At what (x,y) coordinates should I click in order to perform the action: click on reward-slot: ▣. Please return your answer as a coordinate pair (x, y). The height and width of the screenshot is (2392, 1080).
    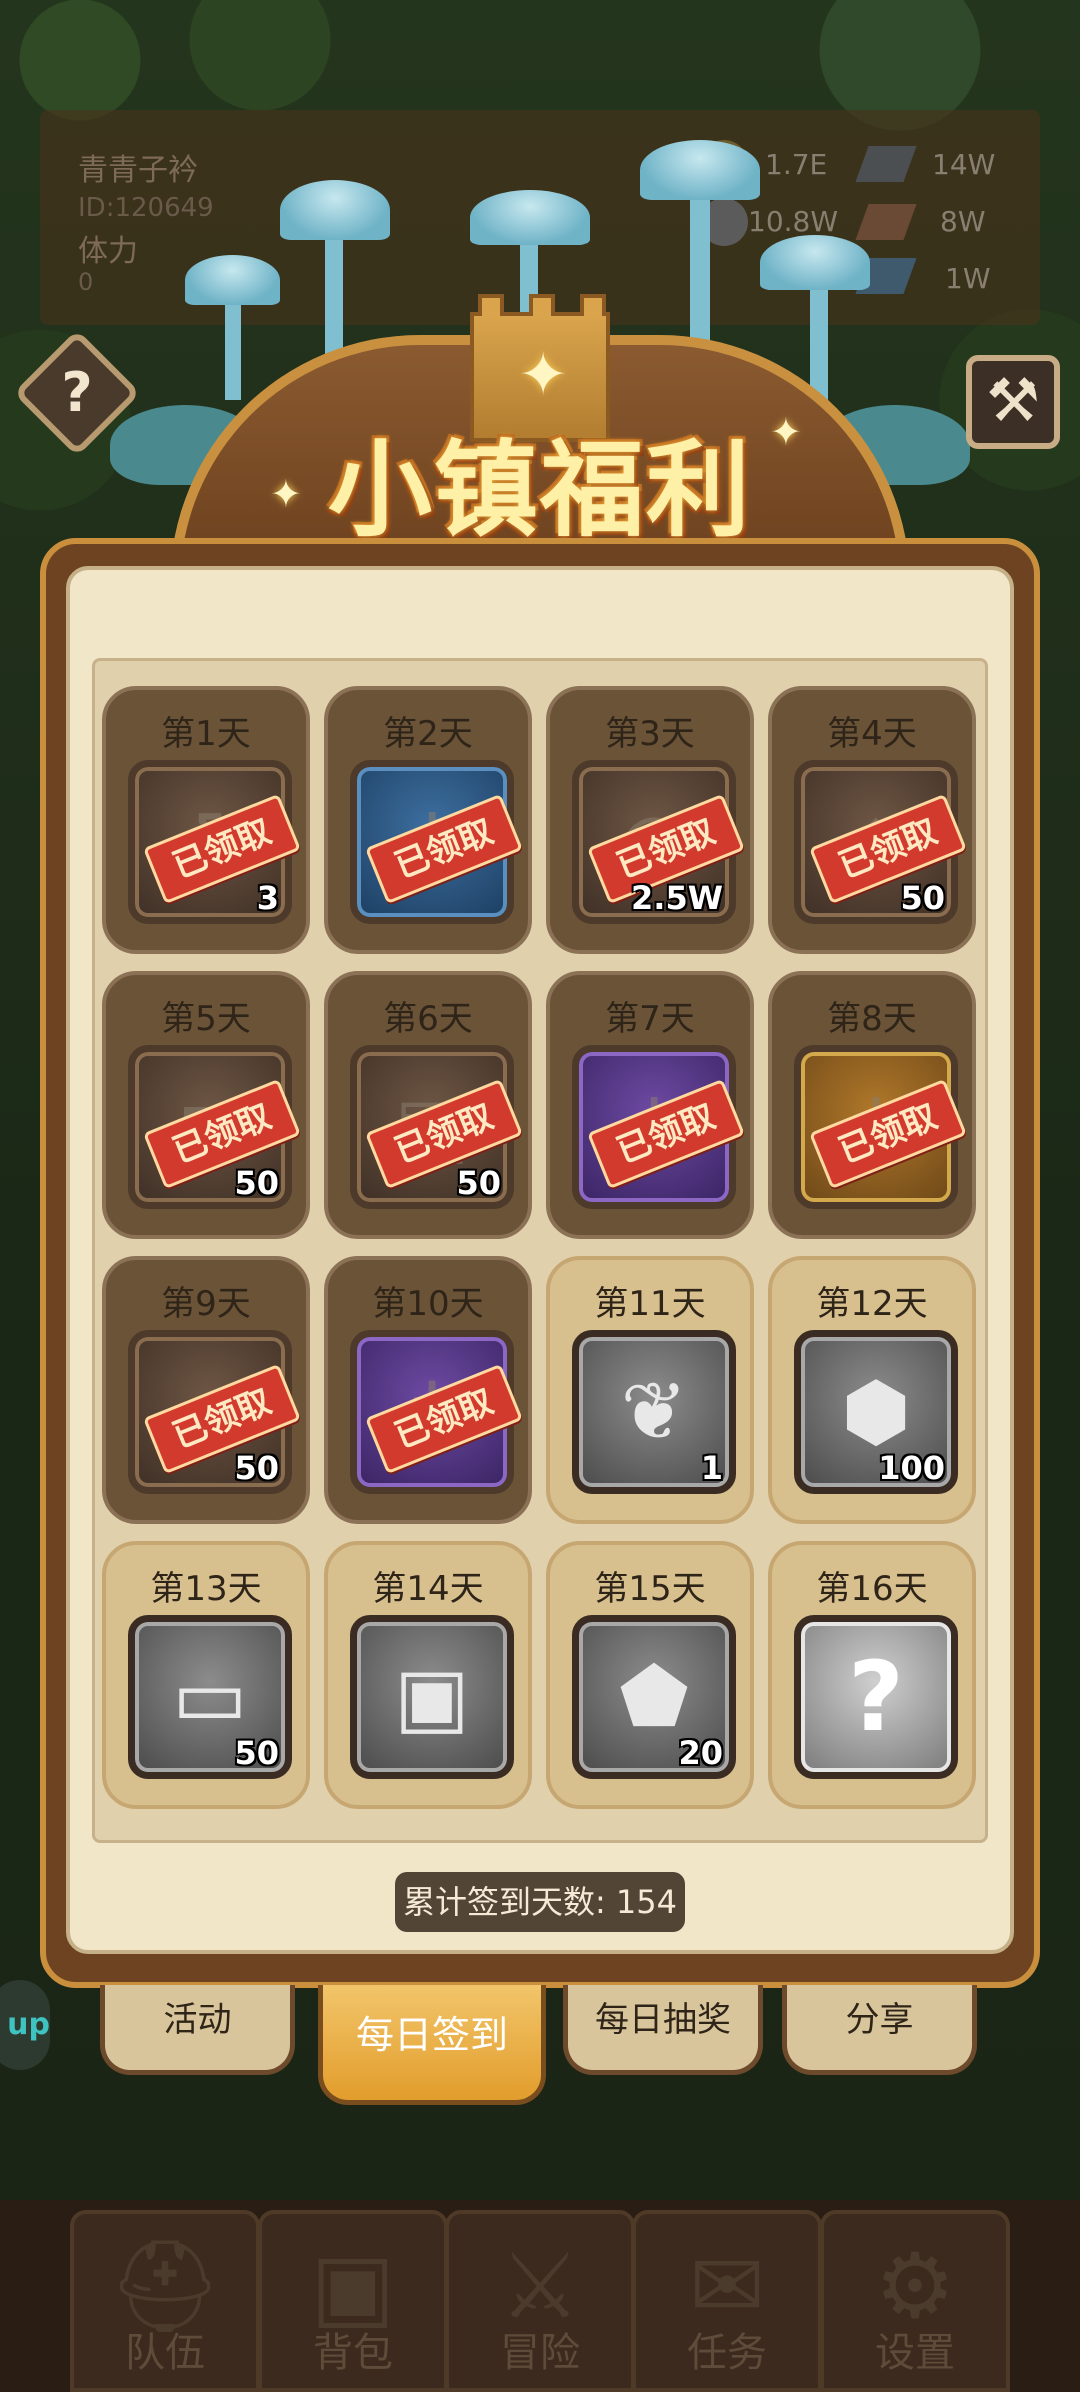
    Looking at the image, I should click on (432, 1697).